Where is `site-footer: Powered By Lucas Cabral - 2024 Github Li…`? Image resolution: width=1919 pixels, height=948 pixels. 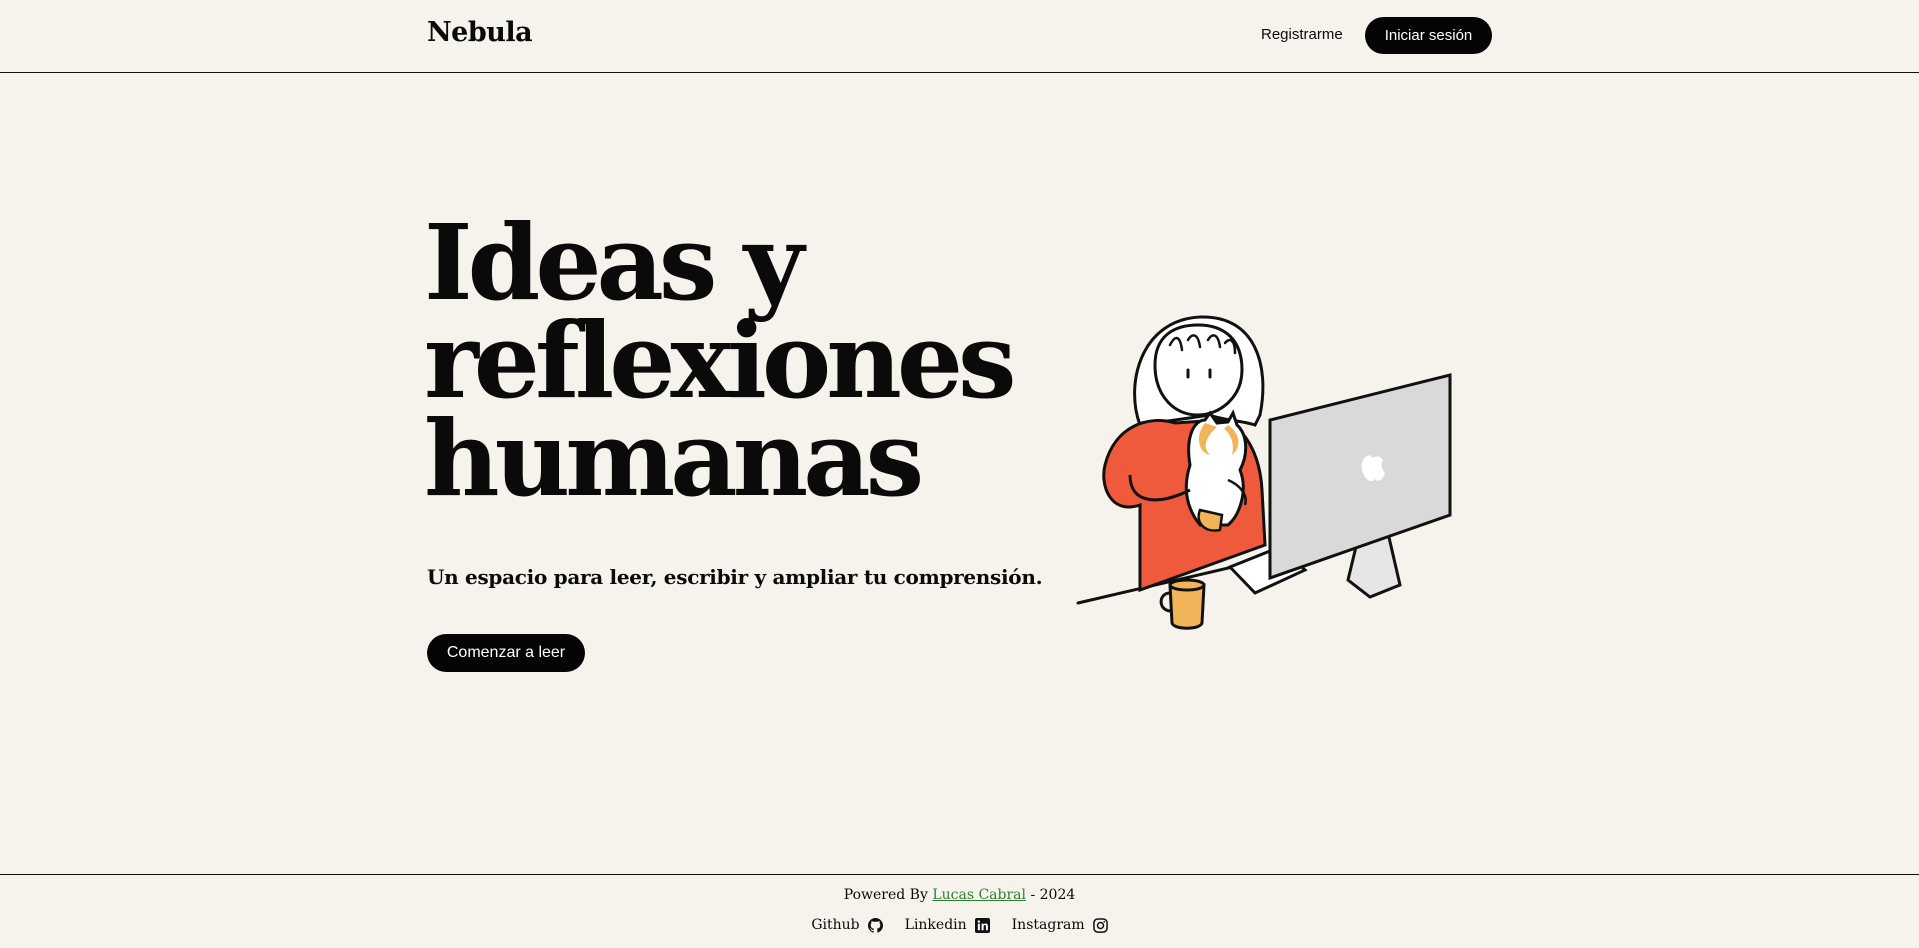 site-footer: Powered By Lucas Cabral - 2024 Github Li… is located at coordinates (959, 911).